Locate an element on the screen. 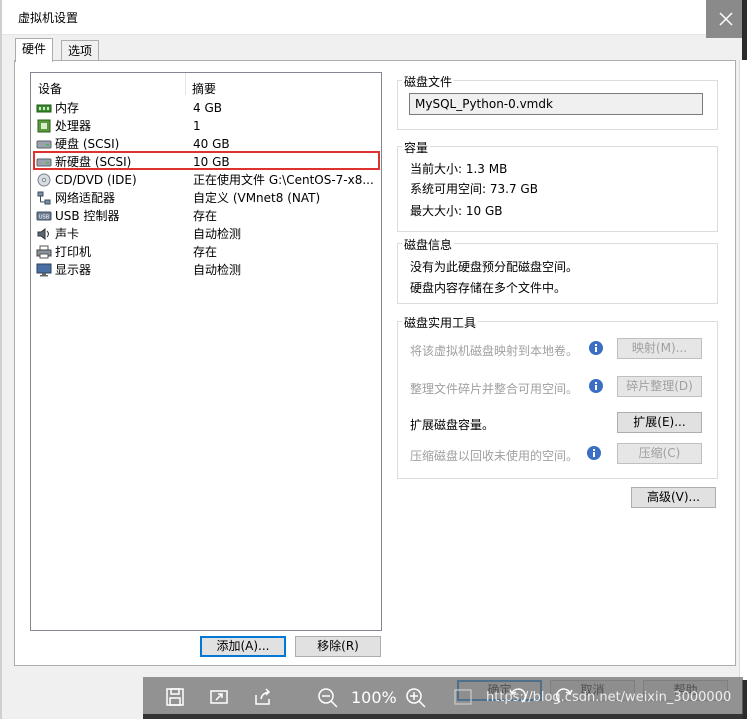 This screenshot has height=719, width=747. map-description: 将该虚拟机磁盘映射到本地卷。 is located at coordinates (494, 351).